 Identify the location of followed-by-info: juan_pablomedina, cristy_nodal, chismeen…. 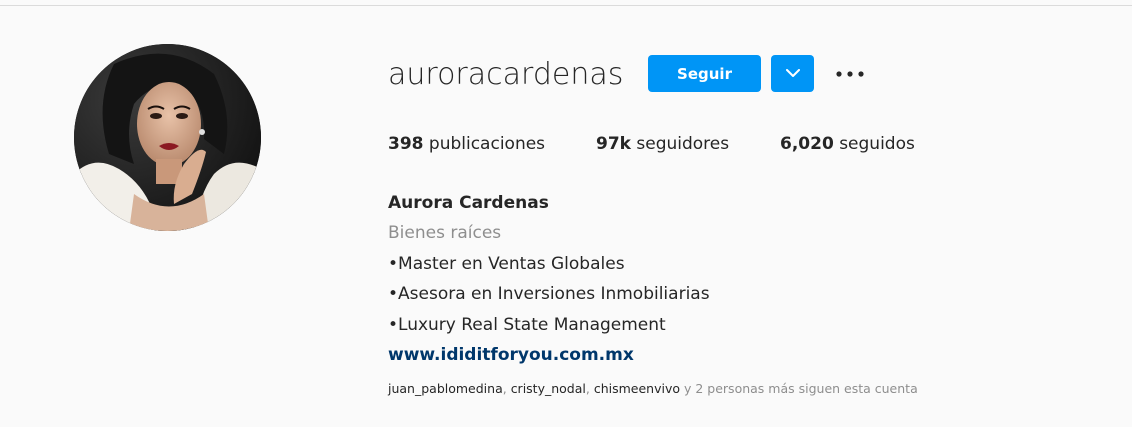
(653, 388).